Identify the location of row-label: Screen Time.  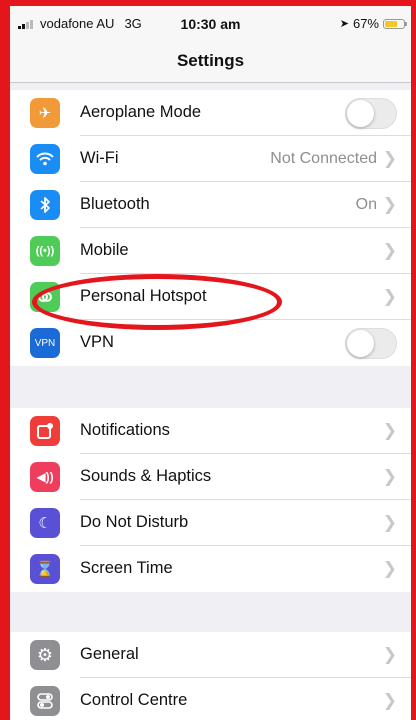
(126, 568).